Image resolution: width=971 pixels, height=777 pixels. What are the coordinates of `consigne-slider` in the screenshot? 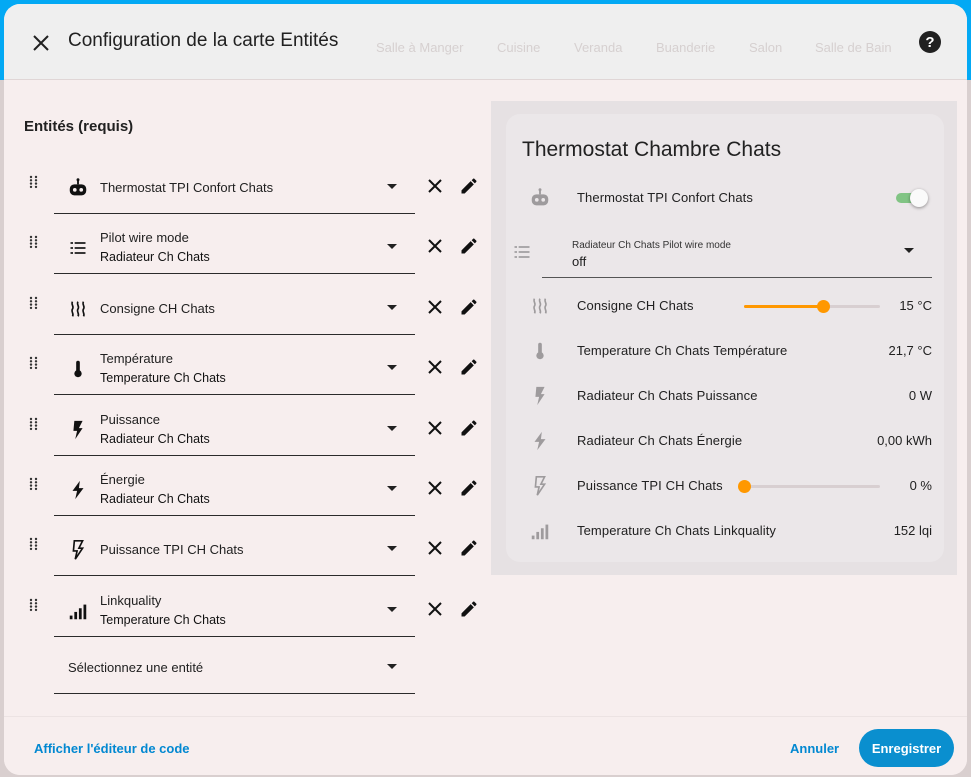 It's located at (812, 306).